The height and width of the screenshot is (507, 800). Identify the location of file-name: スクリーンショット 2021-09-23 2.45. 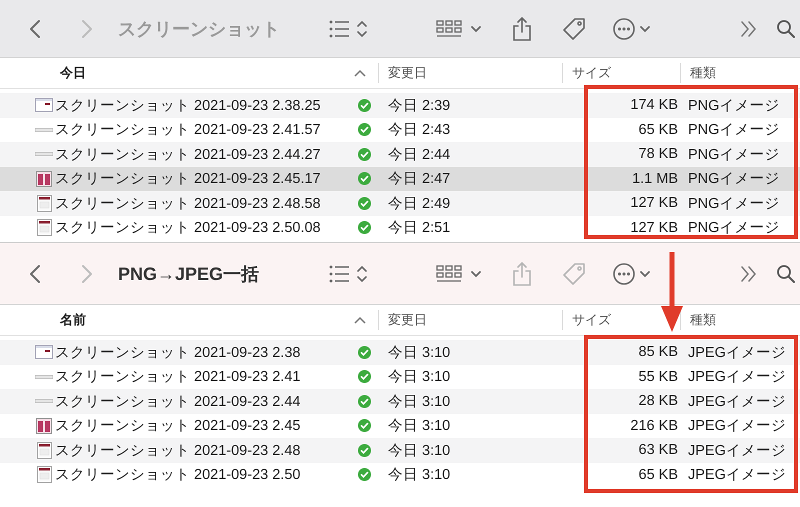
(178, 426).